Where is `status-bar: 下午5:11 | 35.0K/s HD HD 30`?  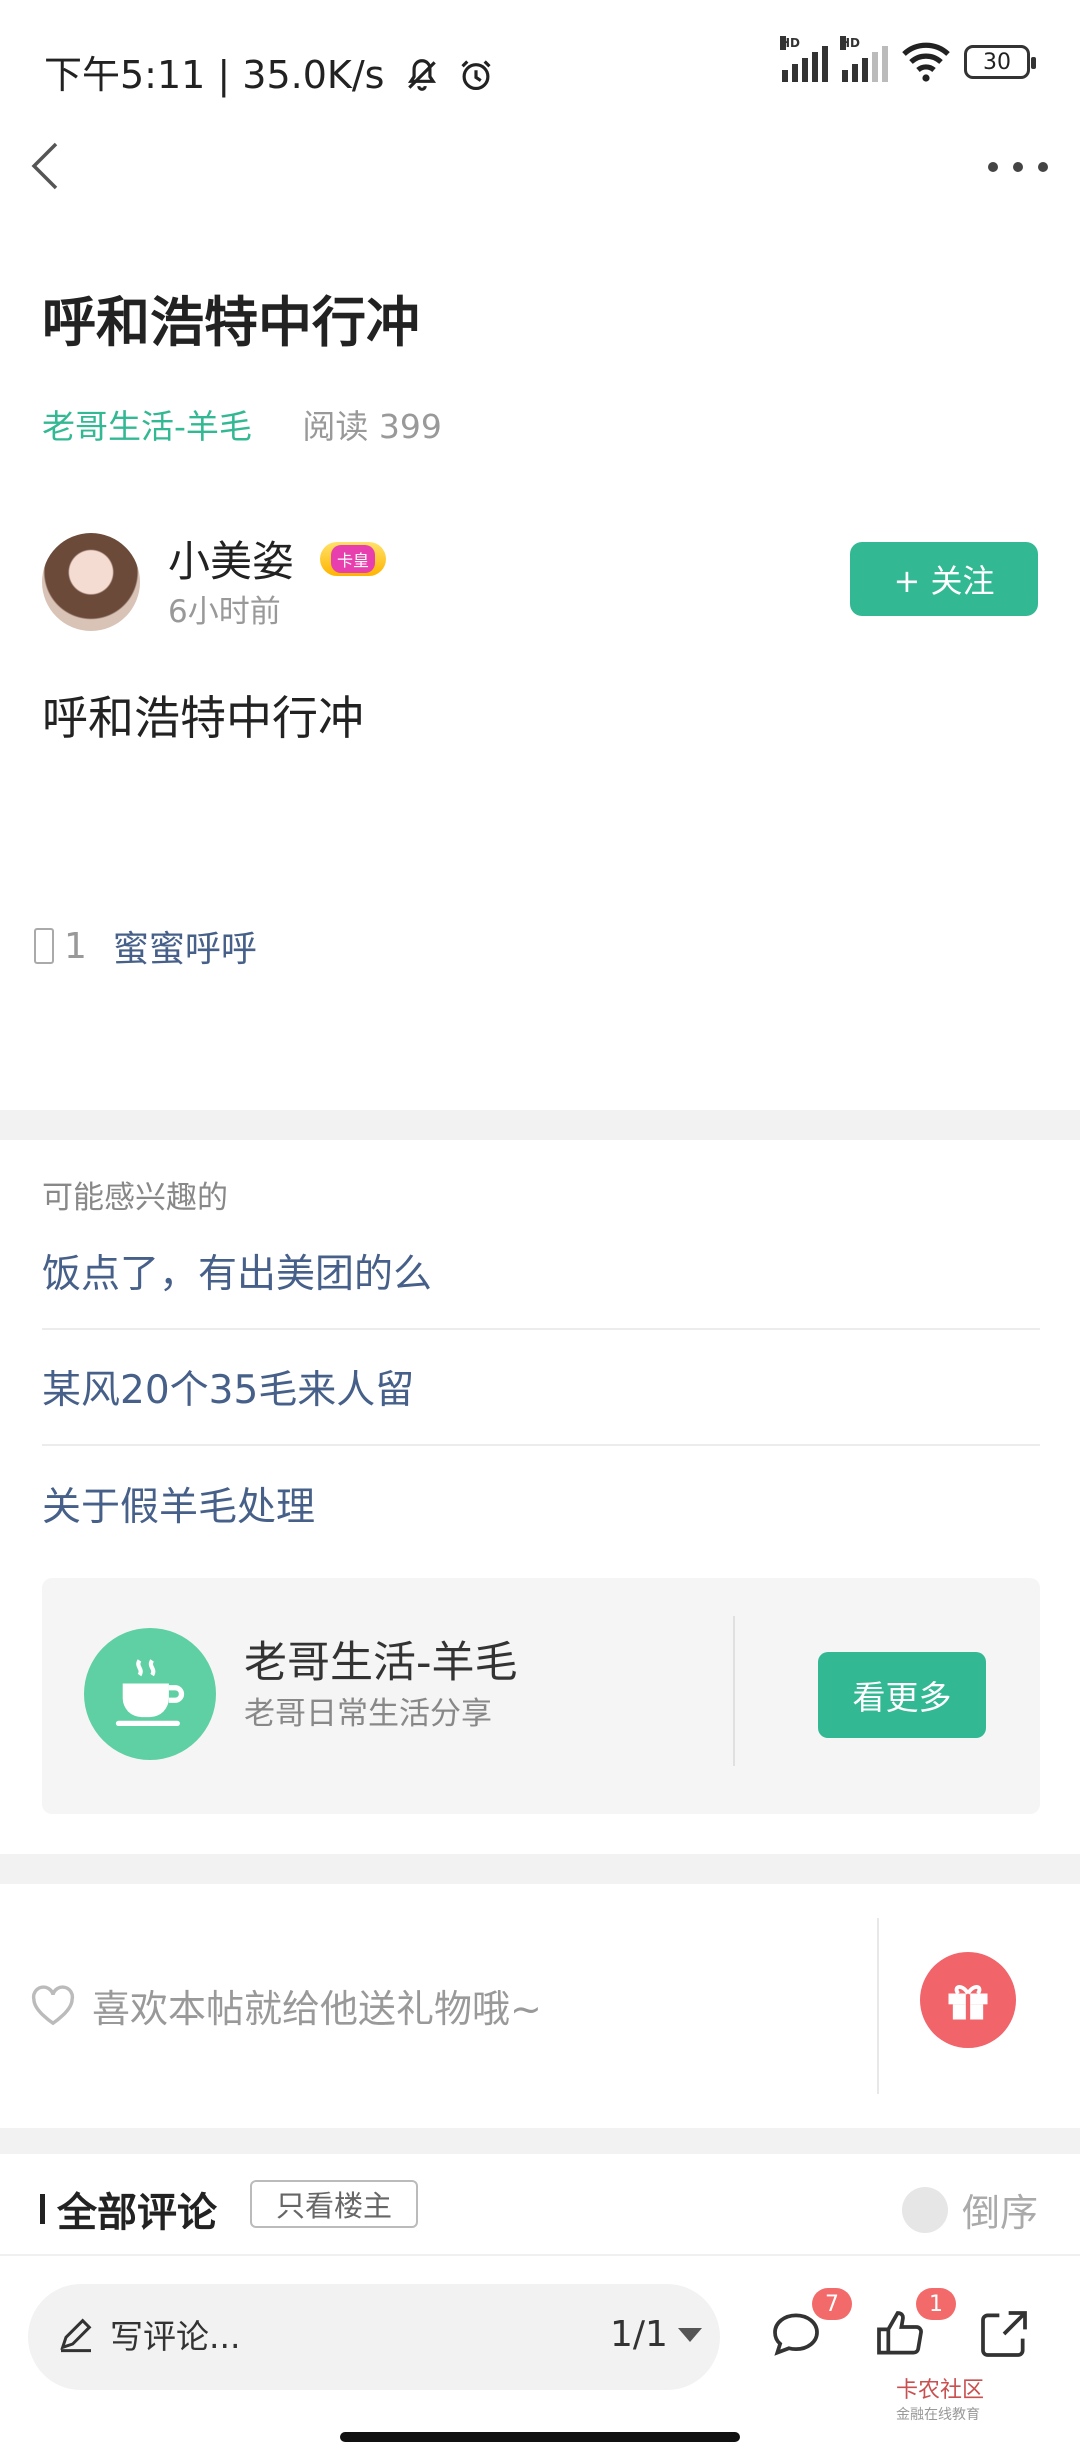
status-bar: 下午5:11 | 35.0K/s HD HD 30 is located at coordinates (540, 67).